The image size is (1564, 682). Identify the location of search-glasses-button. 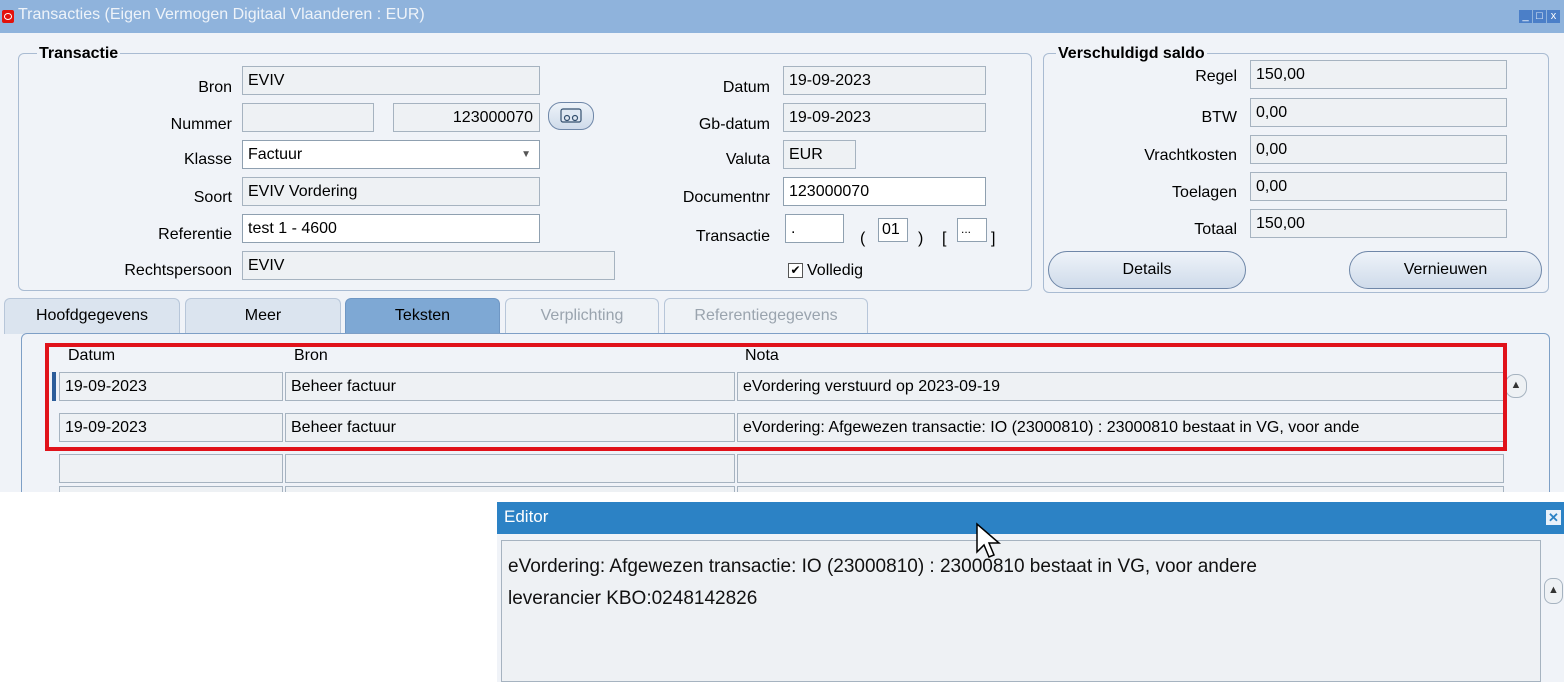
(571, 116).